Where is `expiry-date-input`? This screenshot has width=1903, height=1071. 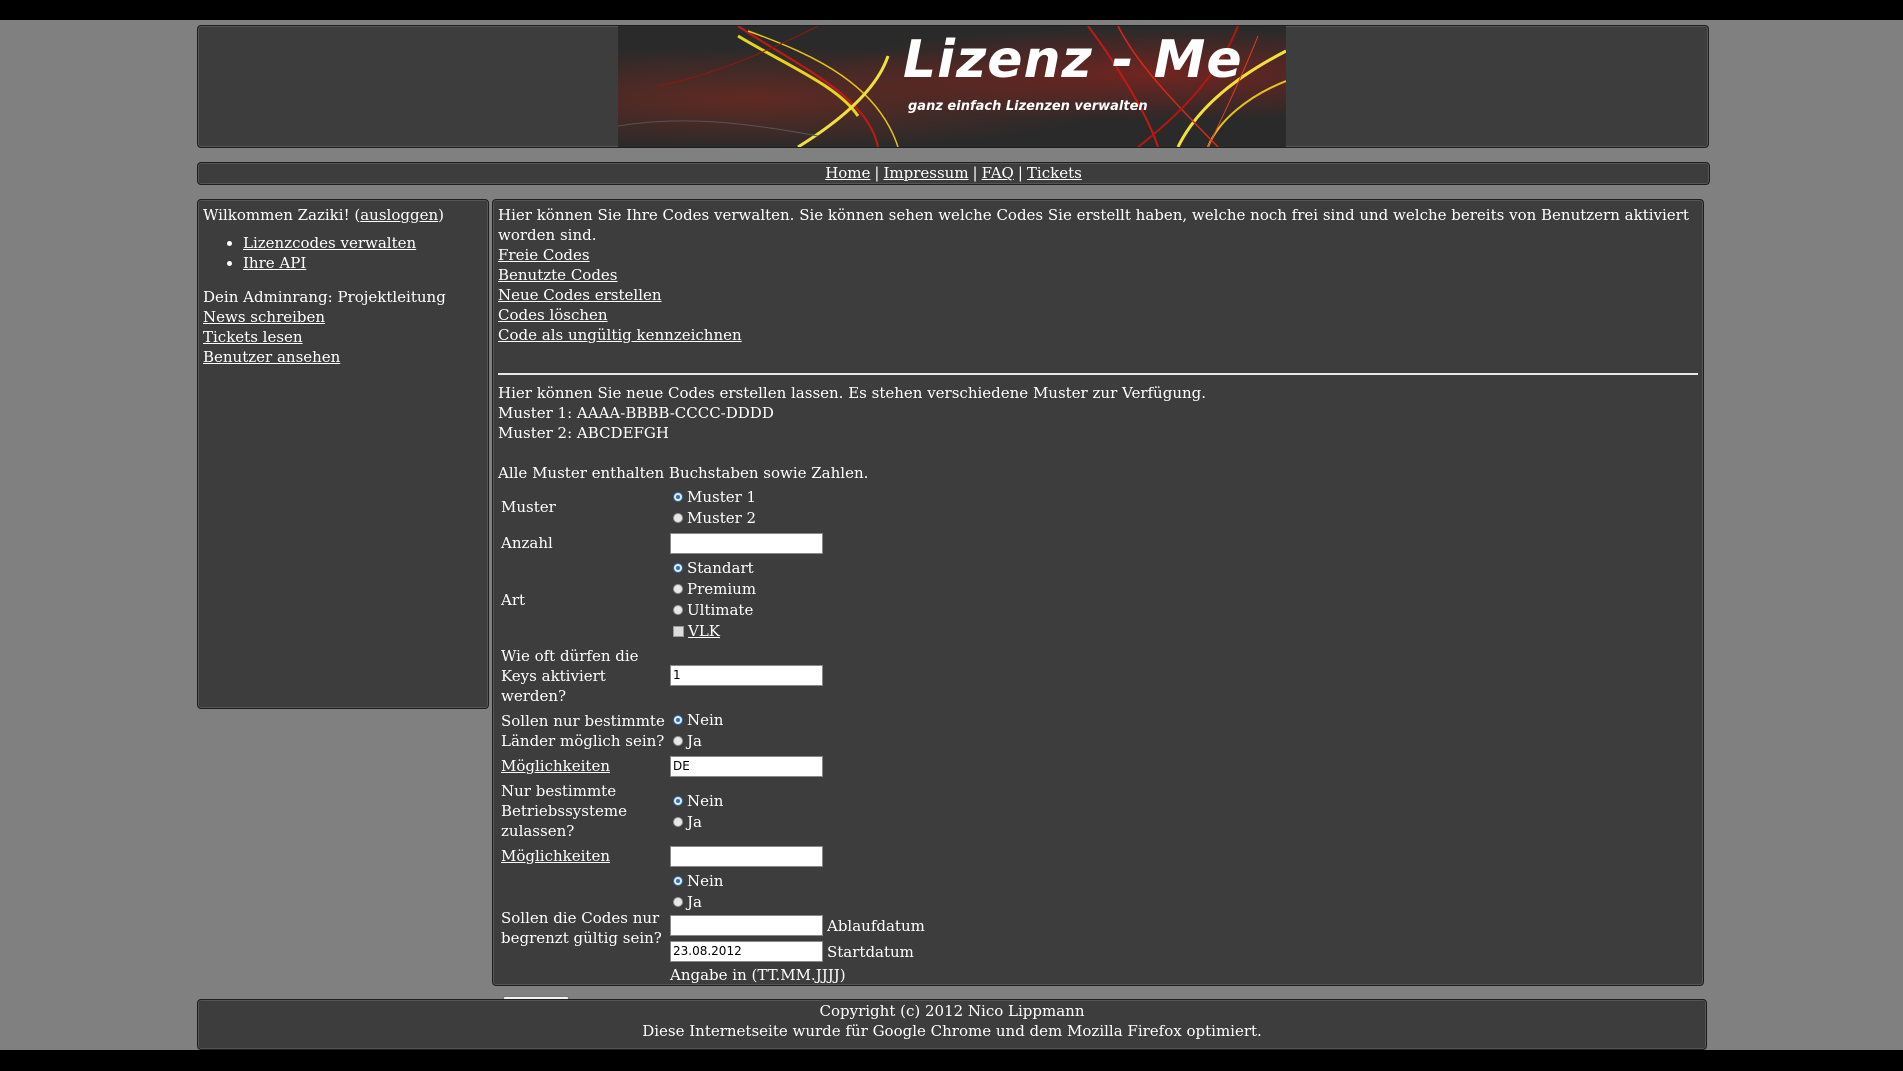 expiry-date-input is located at coordinates (746, 925).